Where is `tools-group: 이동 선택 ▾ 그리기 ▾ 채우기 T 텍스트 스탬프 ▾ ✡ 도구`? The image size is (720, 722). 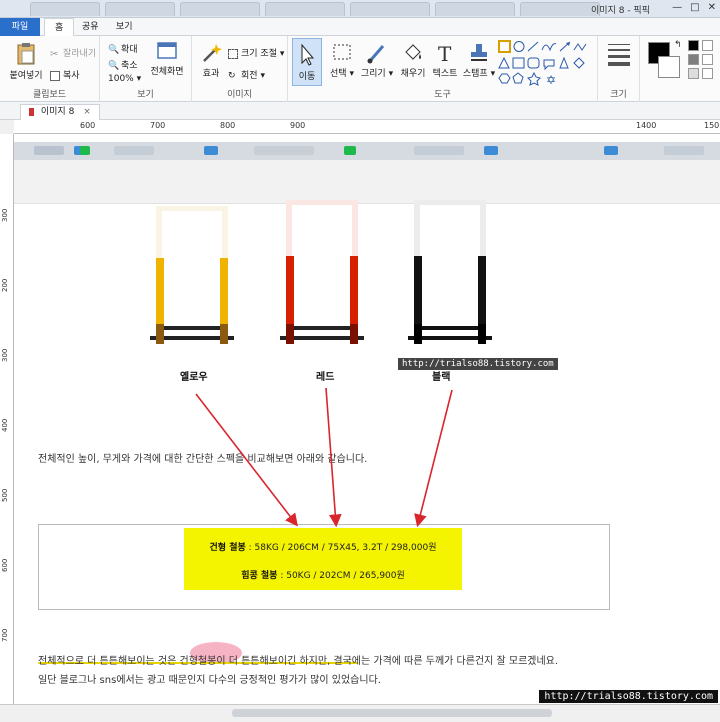 tools-group: 이동 선택 ▾ 그리기 ▾ 채우기 T 텍스트 스탬프 ▾ ✡ 도구 is located at coordinates (443, 69).